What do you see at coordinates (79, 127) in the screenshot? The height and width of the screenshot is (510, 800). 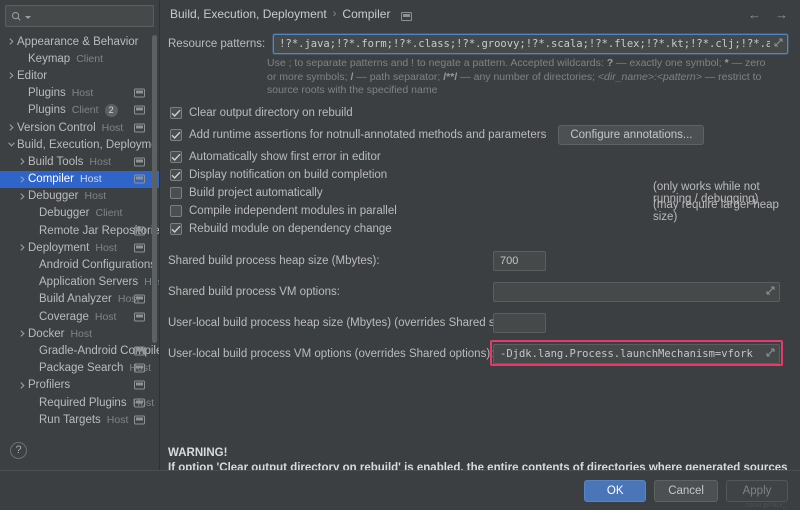 I see `sidebar-item-version-control: Version Control Host` at bounding box center [79, 127].